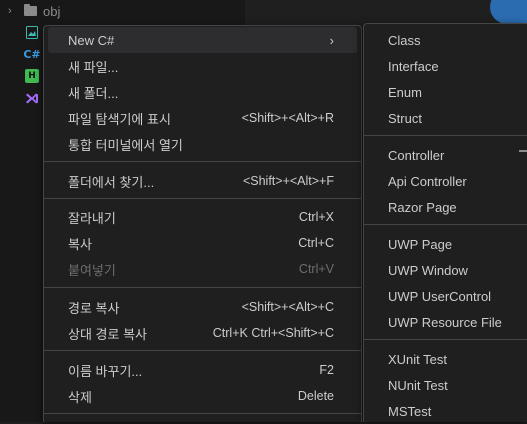  I want to click on menu-item-label: 파일 탐색기에 표시, so click(119, 119).